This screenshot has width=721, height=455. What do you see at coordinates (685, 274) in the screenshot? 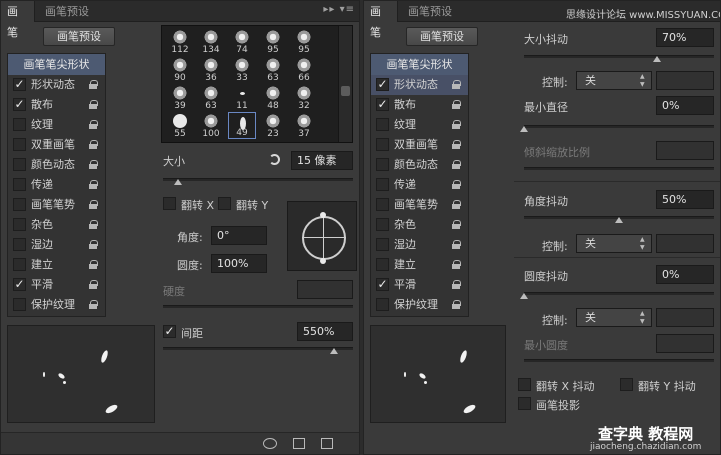
I see `roundness-jitter-field: 0%` at bounding box center [685, 274].